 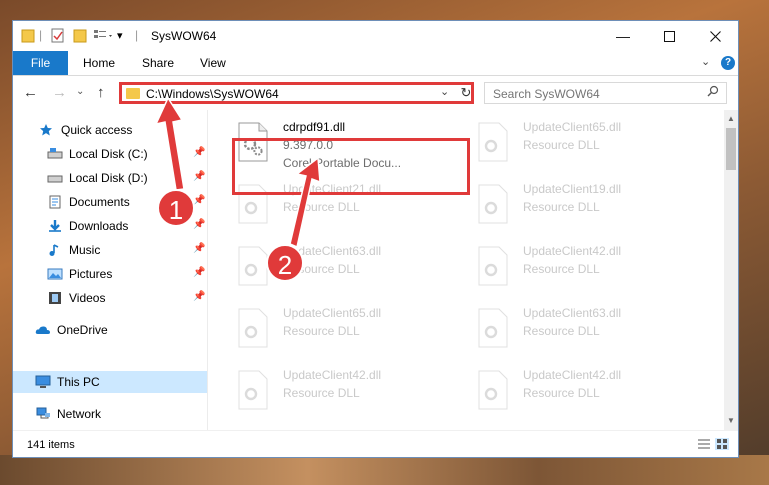 I want to click on annotation-arrows, so click(x=237, y=172).